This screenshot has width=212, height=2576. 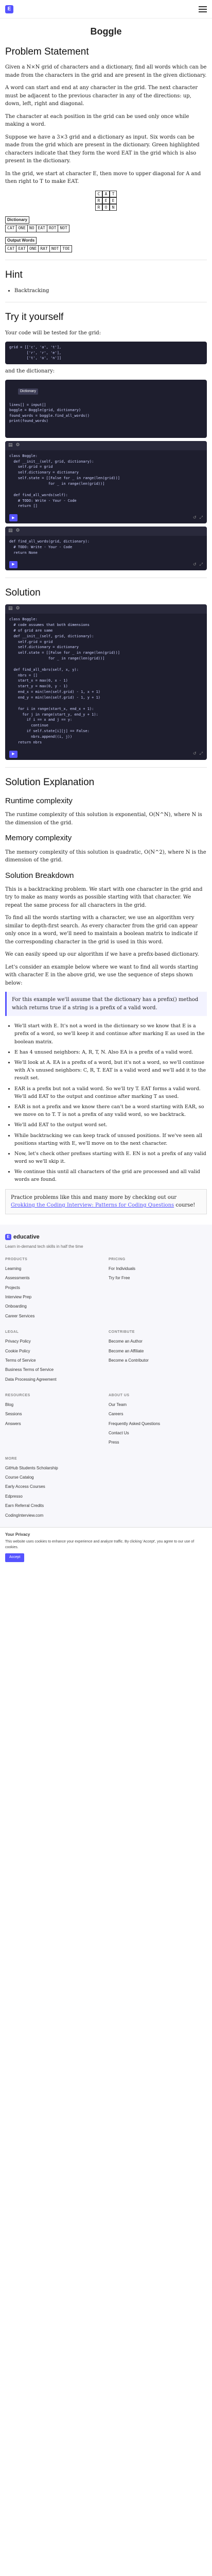 What do you see at coordinates (158, 1351) in the screenshot?
I see `footer-link: Become an Affiliate` at bounding box center [158, 1351].